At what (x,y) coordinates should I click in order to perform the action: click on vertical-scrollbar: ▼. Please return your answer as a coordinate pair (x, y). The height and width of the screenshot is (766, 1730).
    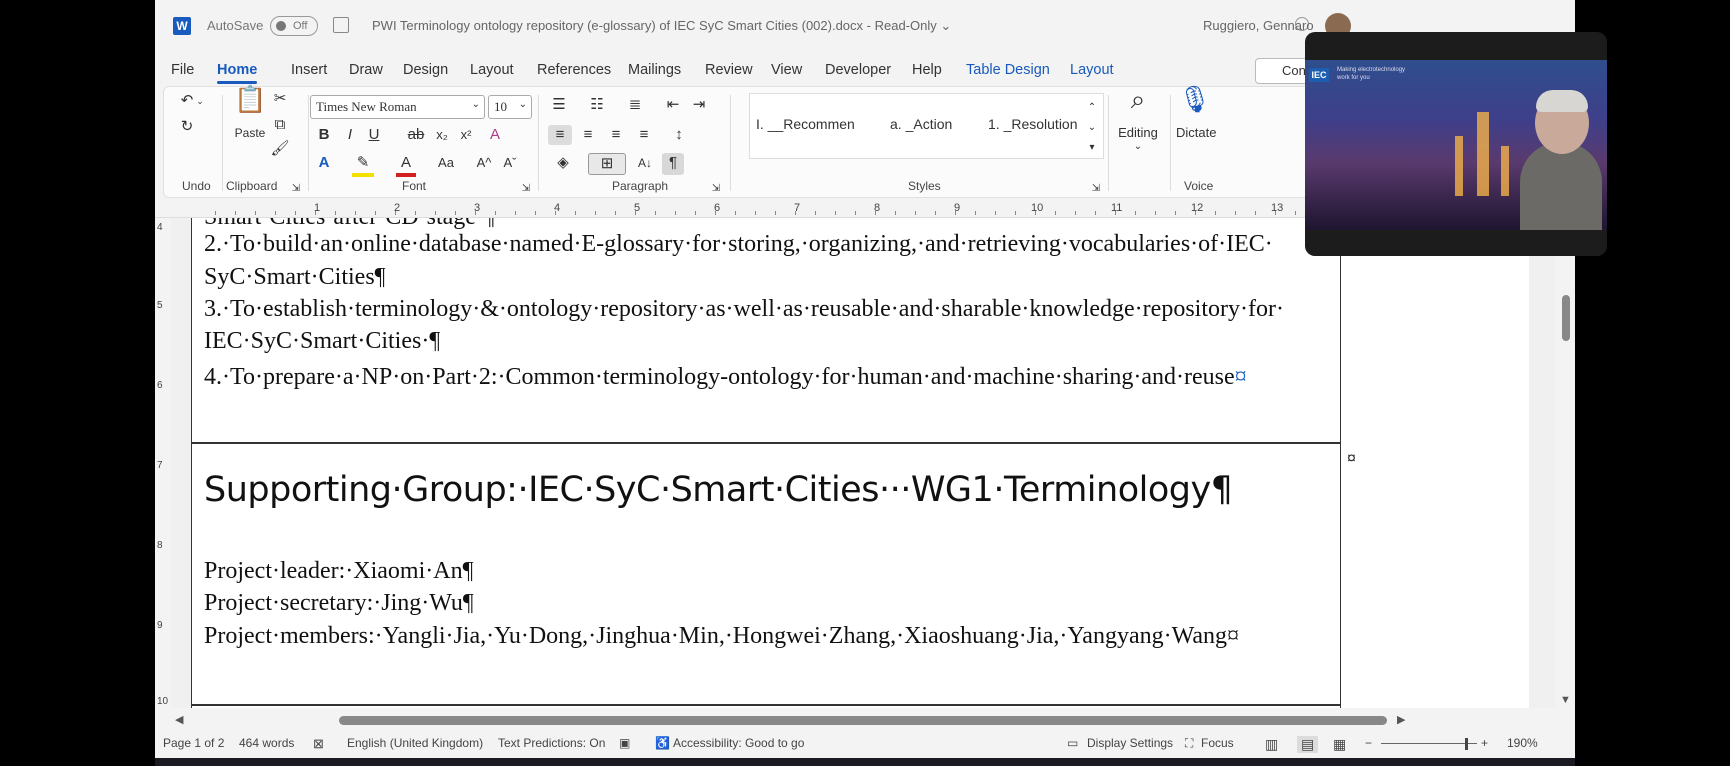
    Looking at the image, I should click on (1565, 463).